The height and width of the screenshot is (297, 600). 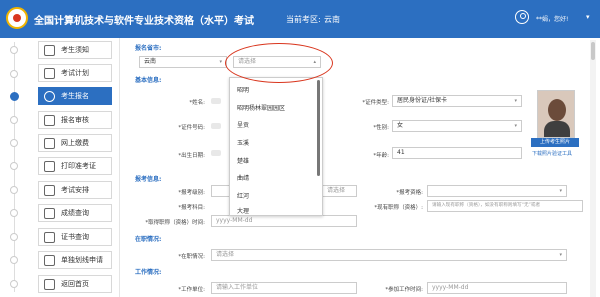 I want to click on status-placeholder: 请选择, so click(x=225, y=254).